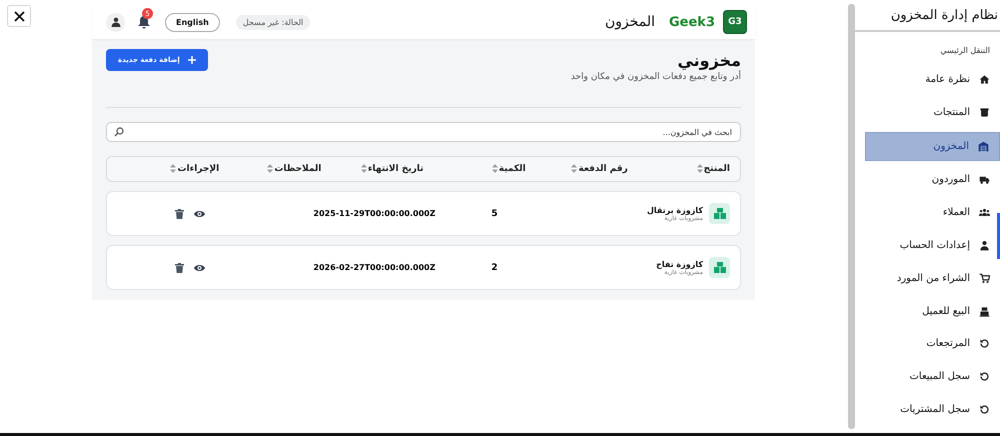 This screenshot has width=1000, height=436. What do you see at coordinates (192, 22) in the screenshot?
I see `language-button: English` at bounding box center [192, 22].